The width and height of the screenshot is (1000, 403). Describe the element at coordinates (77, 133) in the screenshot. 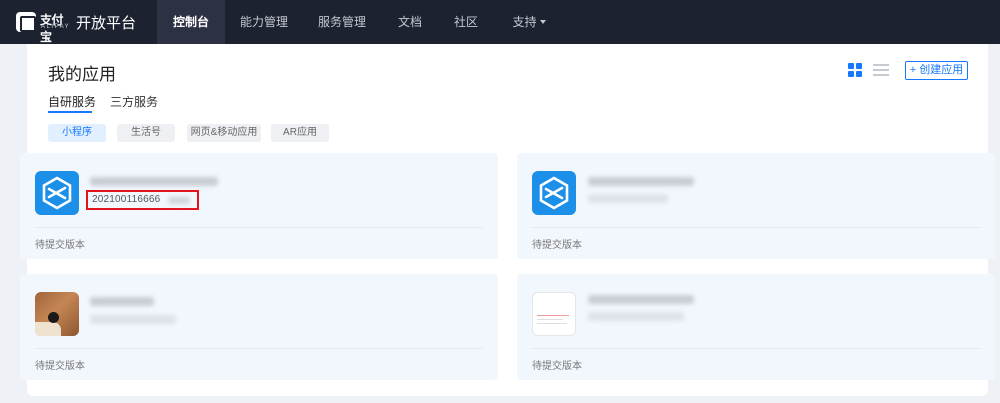

I see `filter-mini-program: 小程序` at that location.